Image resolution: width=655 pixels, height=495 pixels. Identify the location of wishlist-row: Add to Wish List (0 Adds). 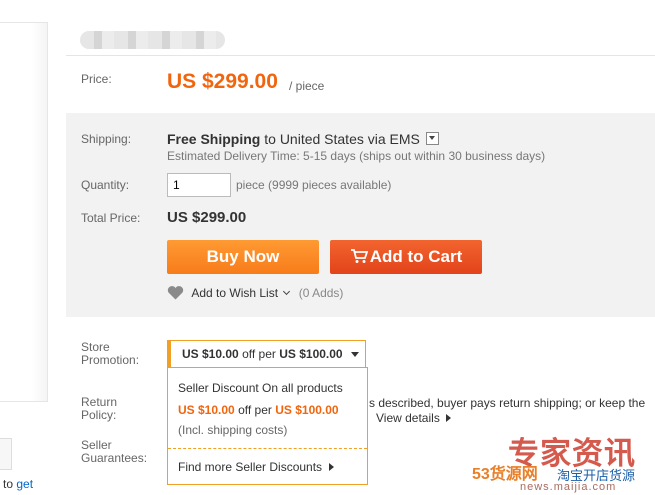
(255, 293).